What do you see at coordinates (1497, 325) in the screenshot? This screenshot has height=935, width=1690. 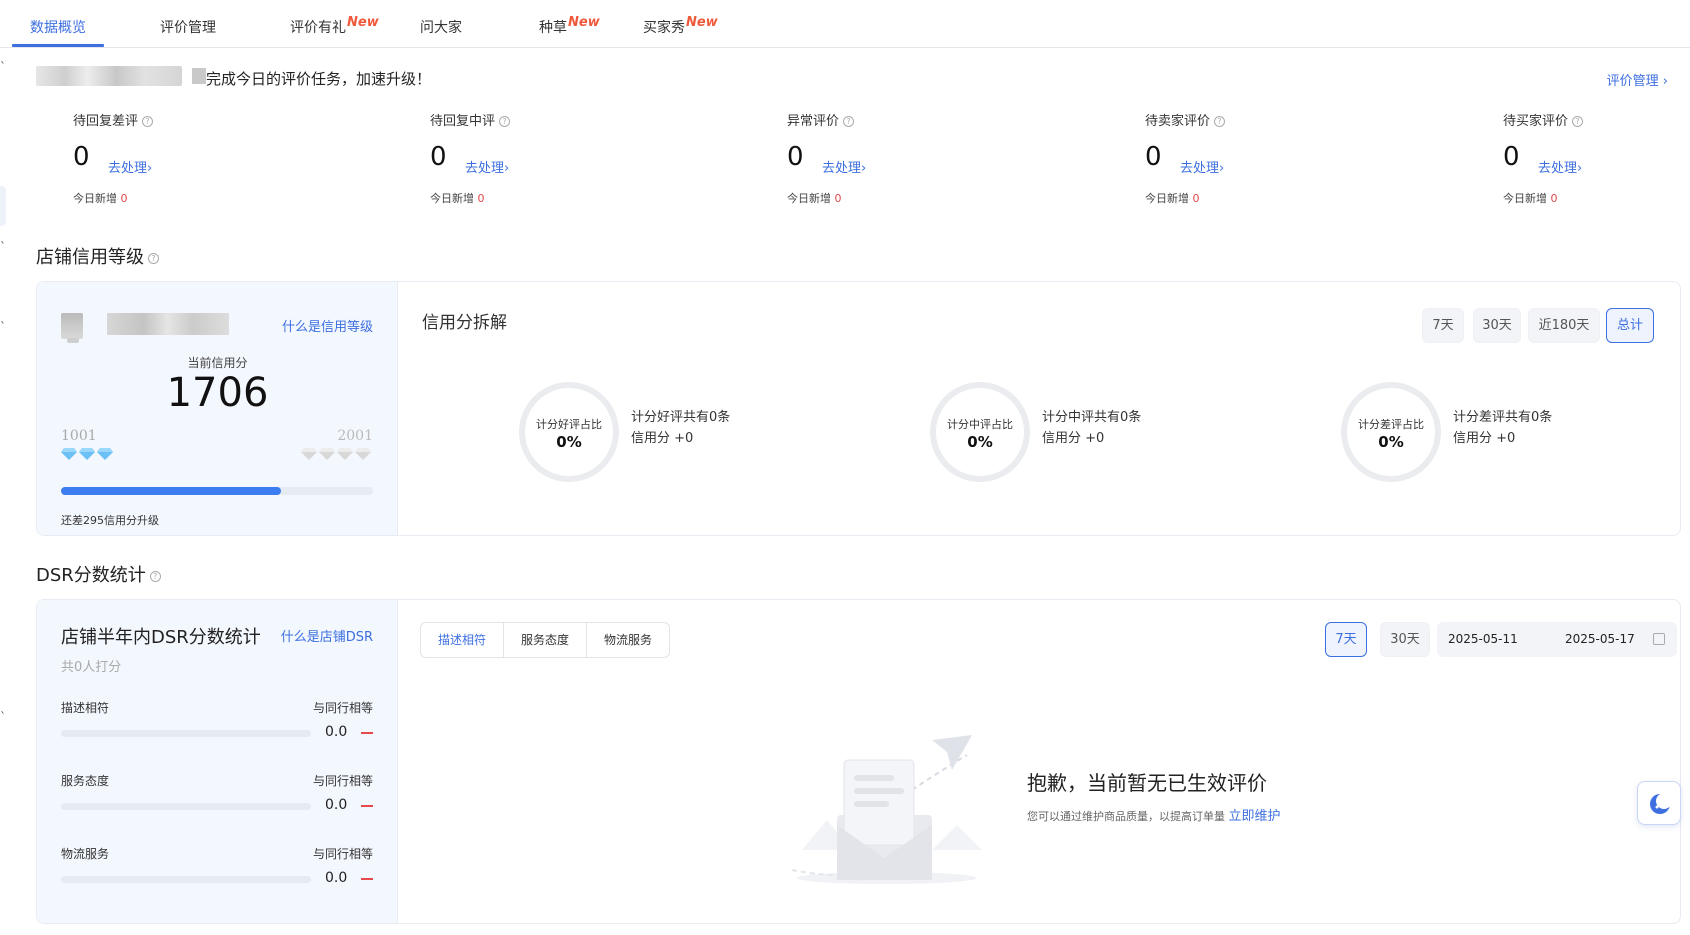 I see `range-30d-button: 30天` at bounding box center [1497, 325].